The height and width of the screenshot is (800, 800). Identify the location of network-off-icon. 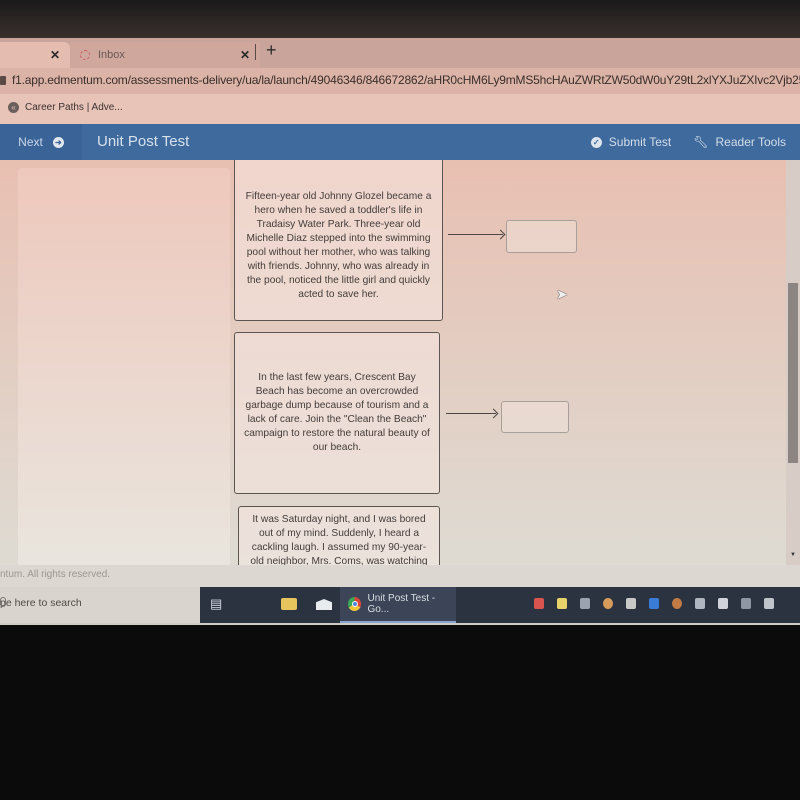
(585, 603).